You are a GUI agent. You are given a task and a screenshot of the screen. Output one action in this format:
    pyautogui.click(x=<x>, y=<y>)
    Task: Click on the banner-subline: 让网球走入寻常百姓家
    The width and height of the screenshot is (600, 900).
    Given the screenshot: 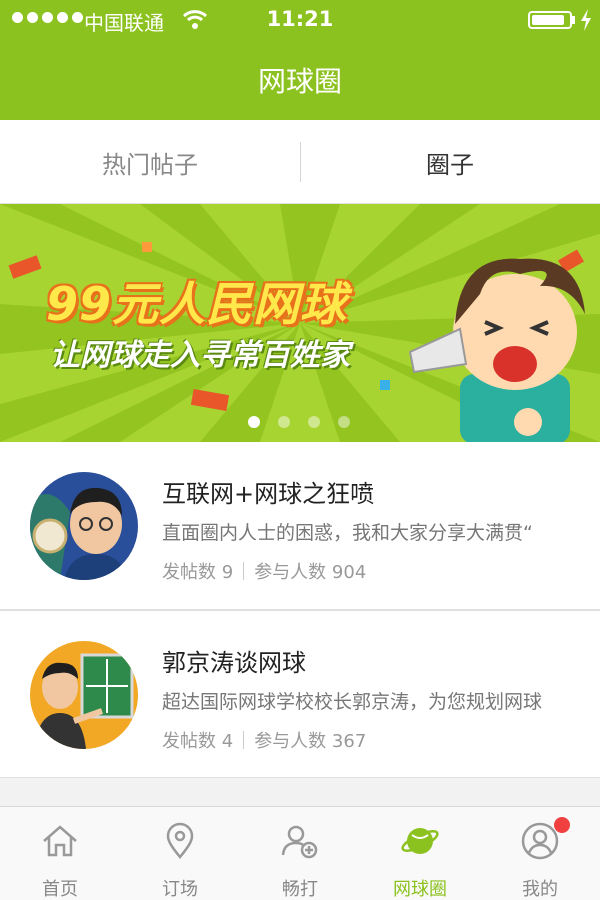 What is the action you would take?
    pyautogui.click(x=200, y=355)
    